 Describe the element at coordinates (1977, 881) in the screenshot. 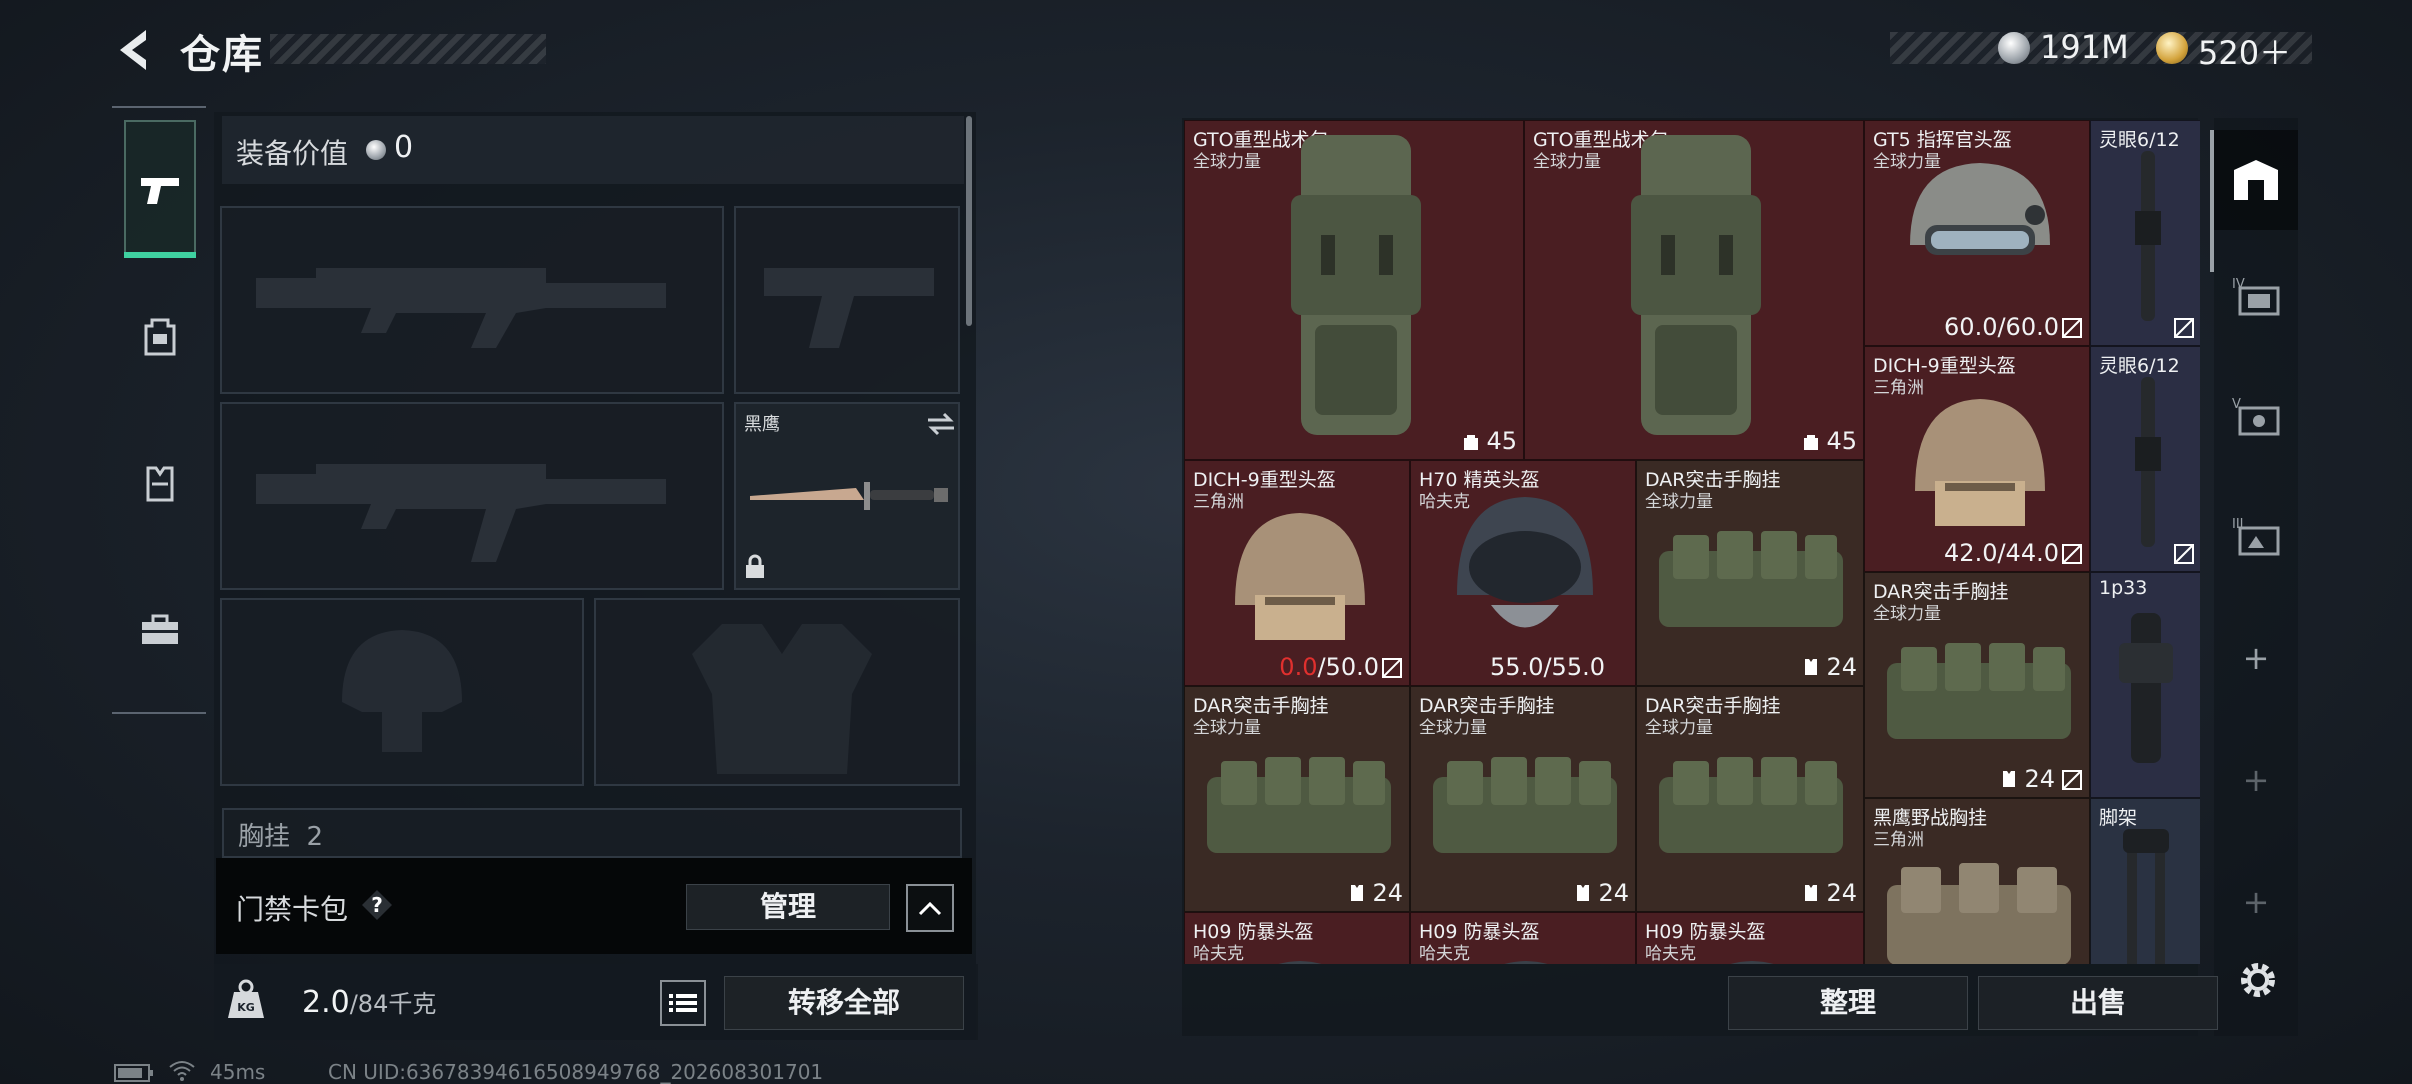

I see `stash-item: 黑鹰野战胸挂 三角洲` at that location.